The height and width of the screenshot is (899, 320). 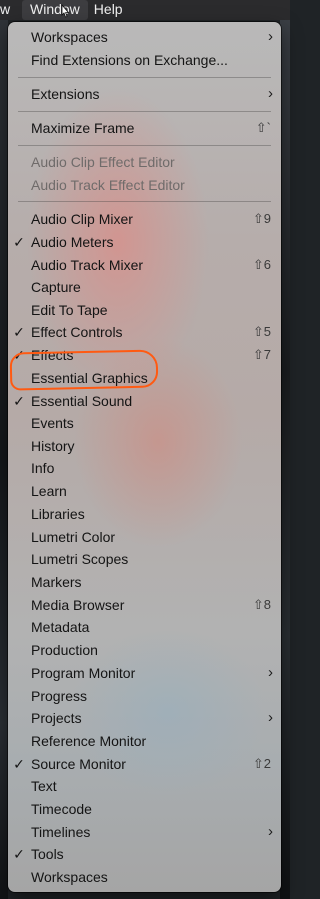 What do you see at coordinates (56, 582) in the screenshot?
I see `menu-item-label: Markers` at bounding box center [56, 582].